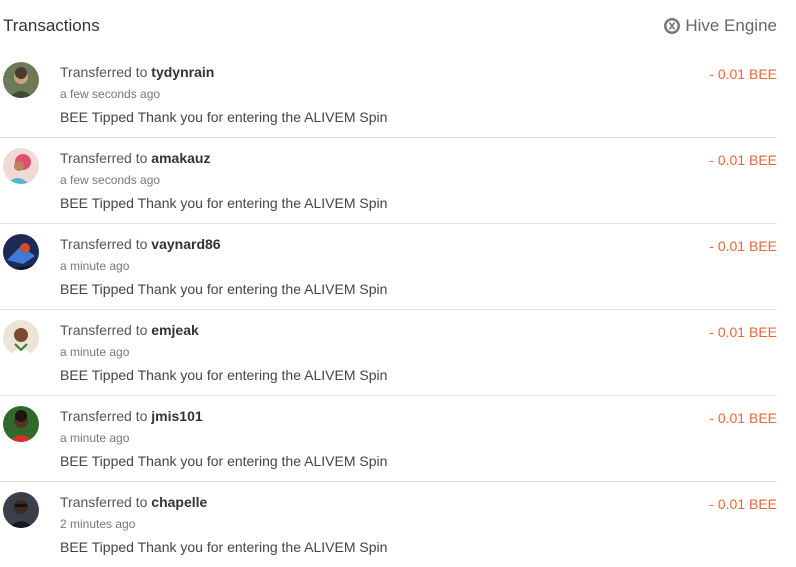  What do you see at coordinates (398, 26) in the screenshot?
I see `transactions-header: Transactions Hive Engine` at bounding box center [398, 26].